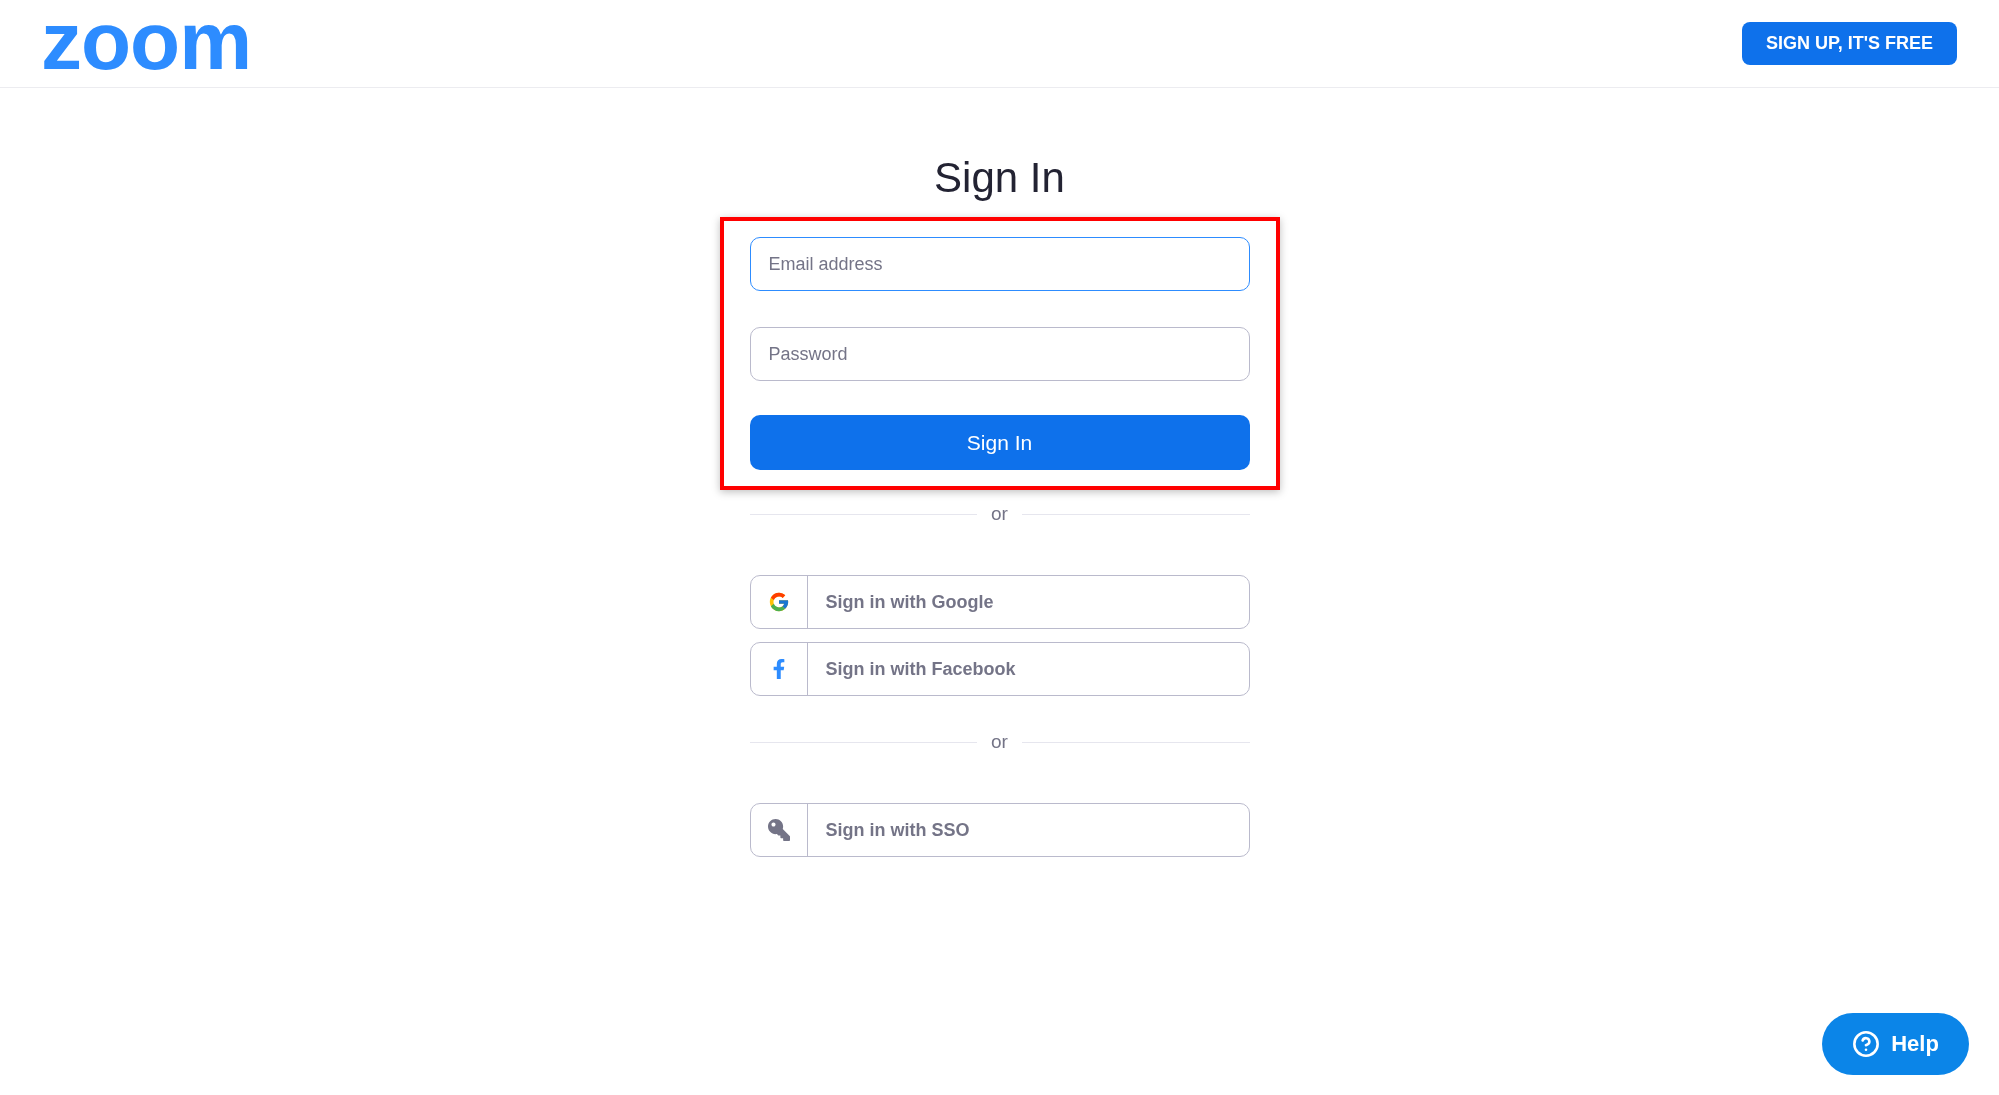 The height and width of the screenshot is (1095, 1999). What do you see at coordinates (1866, 1044) in the screenshot?
I see `help-icon` at bounding box center [1866, 1044].